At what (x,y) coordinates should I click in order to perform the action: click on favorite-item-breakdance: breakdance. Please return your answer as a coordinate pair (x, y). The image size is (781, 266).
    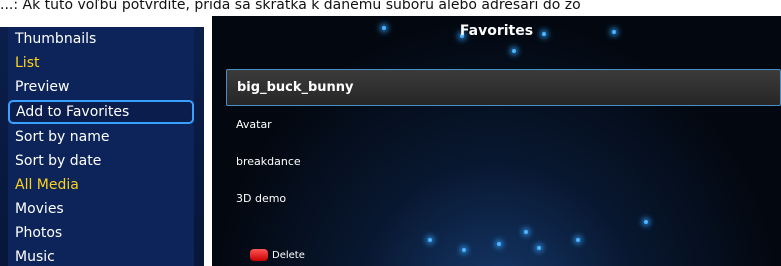
    Looking at the image, I should click on (503, 161).